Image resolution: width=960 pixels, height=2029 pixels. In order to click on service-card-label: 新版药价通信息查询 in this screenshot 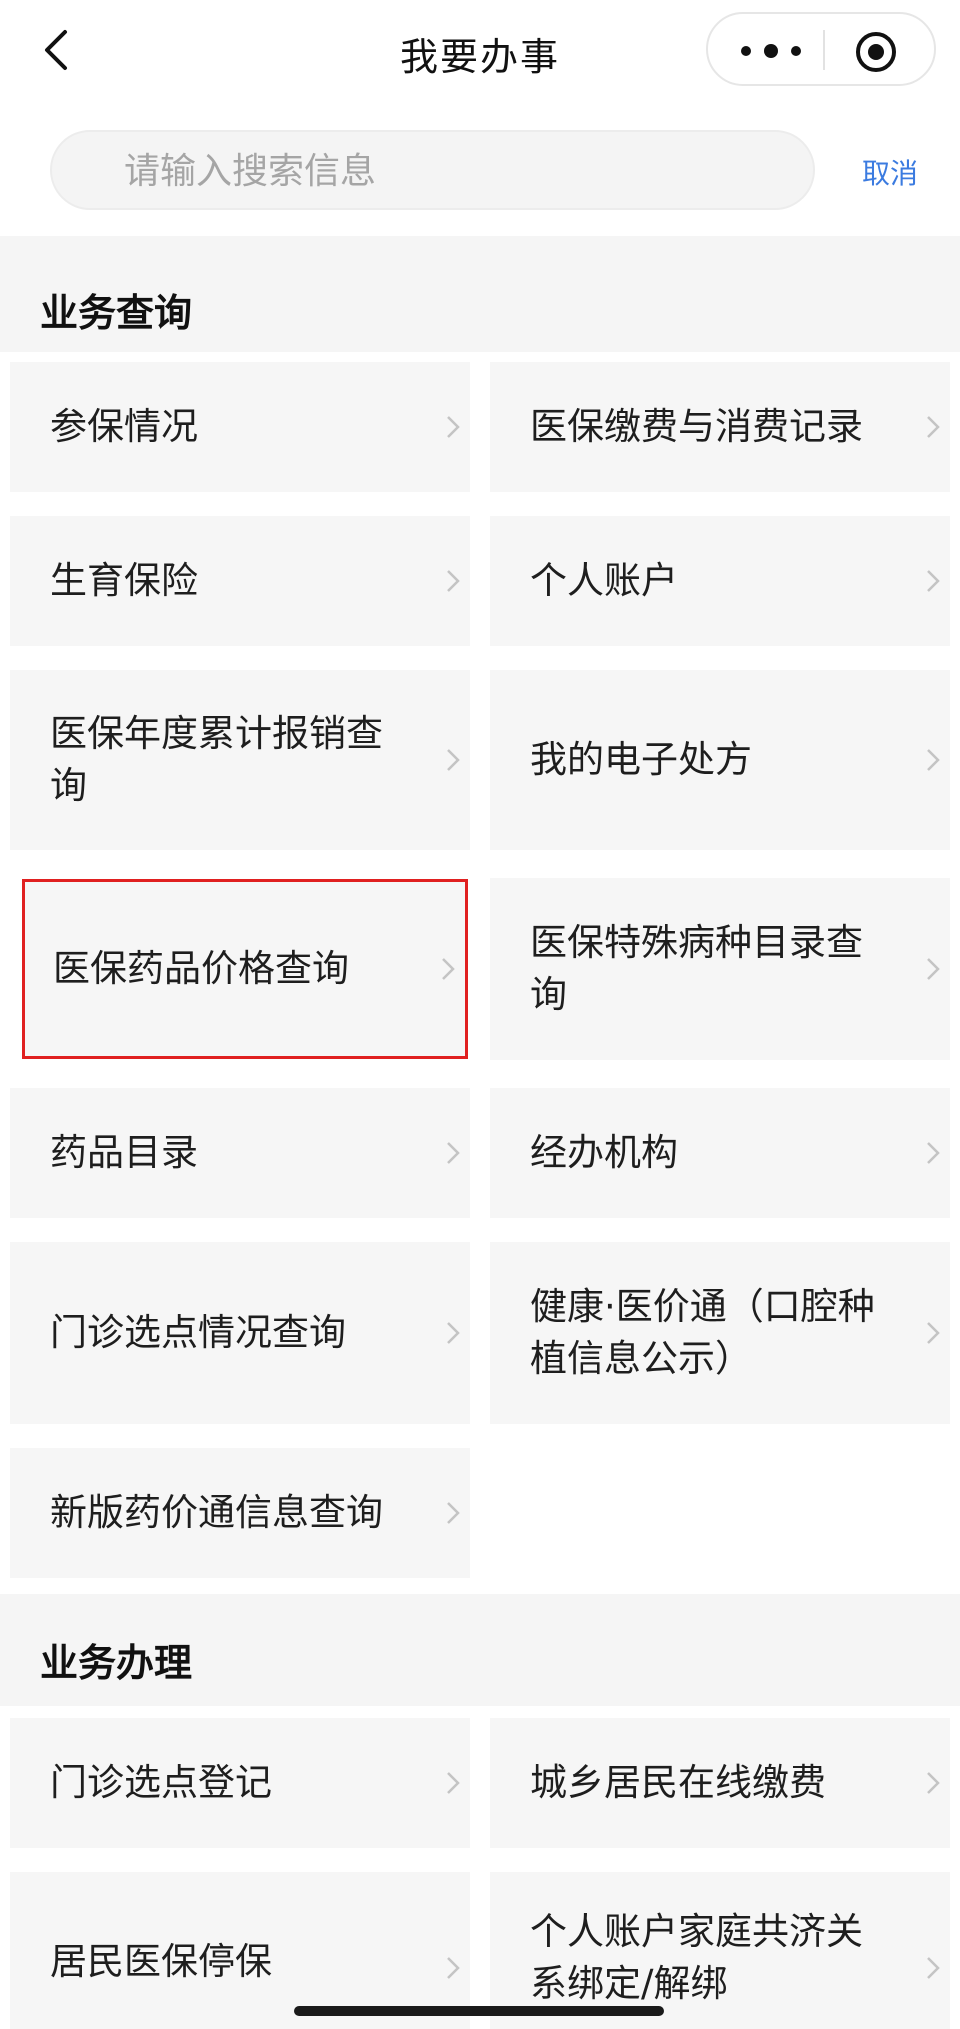, I will do `click(216, 1512)`.